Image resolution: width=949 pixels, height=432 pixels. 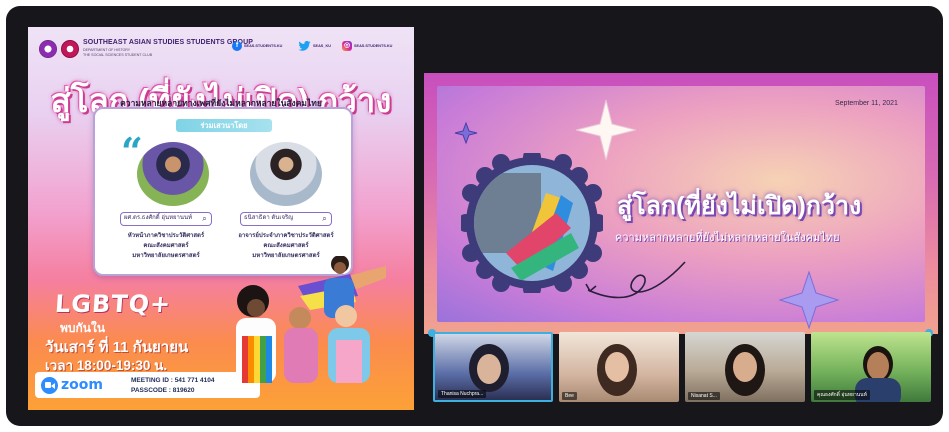 I want to click on pride-crowd-illustration, so click(x=311, y=319).